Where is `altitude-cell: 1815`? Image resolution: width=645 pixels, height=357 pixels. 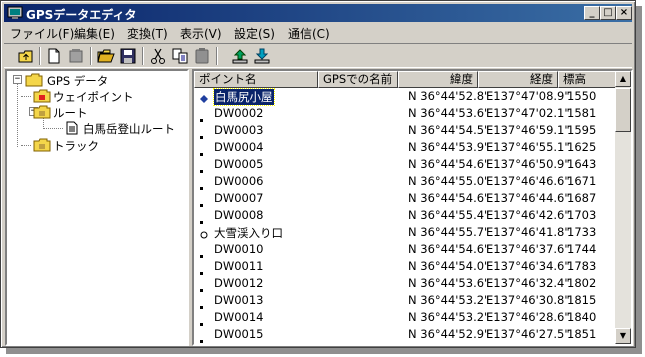
altitude-cell: 1815 is located at coordinates (582, 300).